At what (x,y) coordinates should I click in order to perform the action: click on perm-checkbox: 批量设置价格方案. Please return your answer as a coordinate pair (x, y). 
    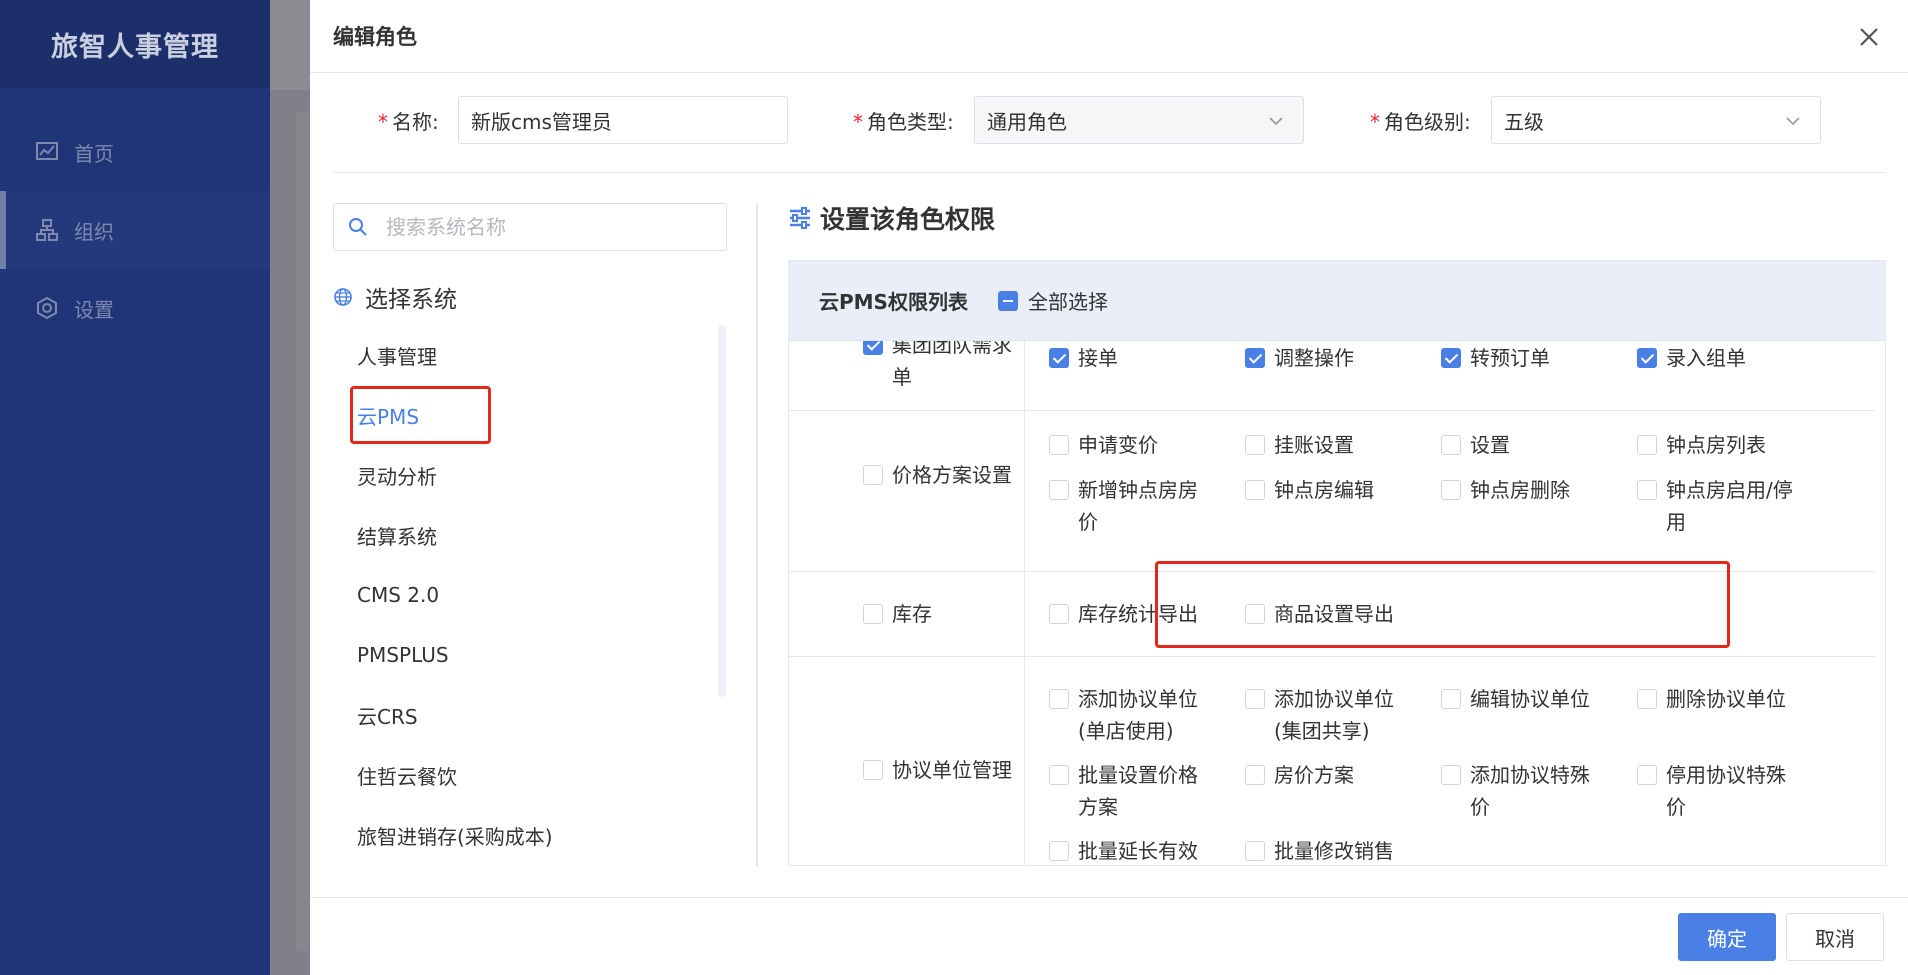
    Looking at the image, I should click on (1129, 791).